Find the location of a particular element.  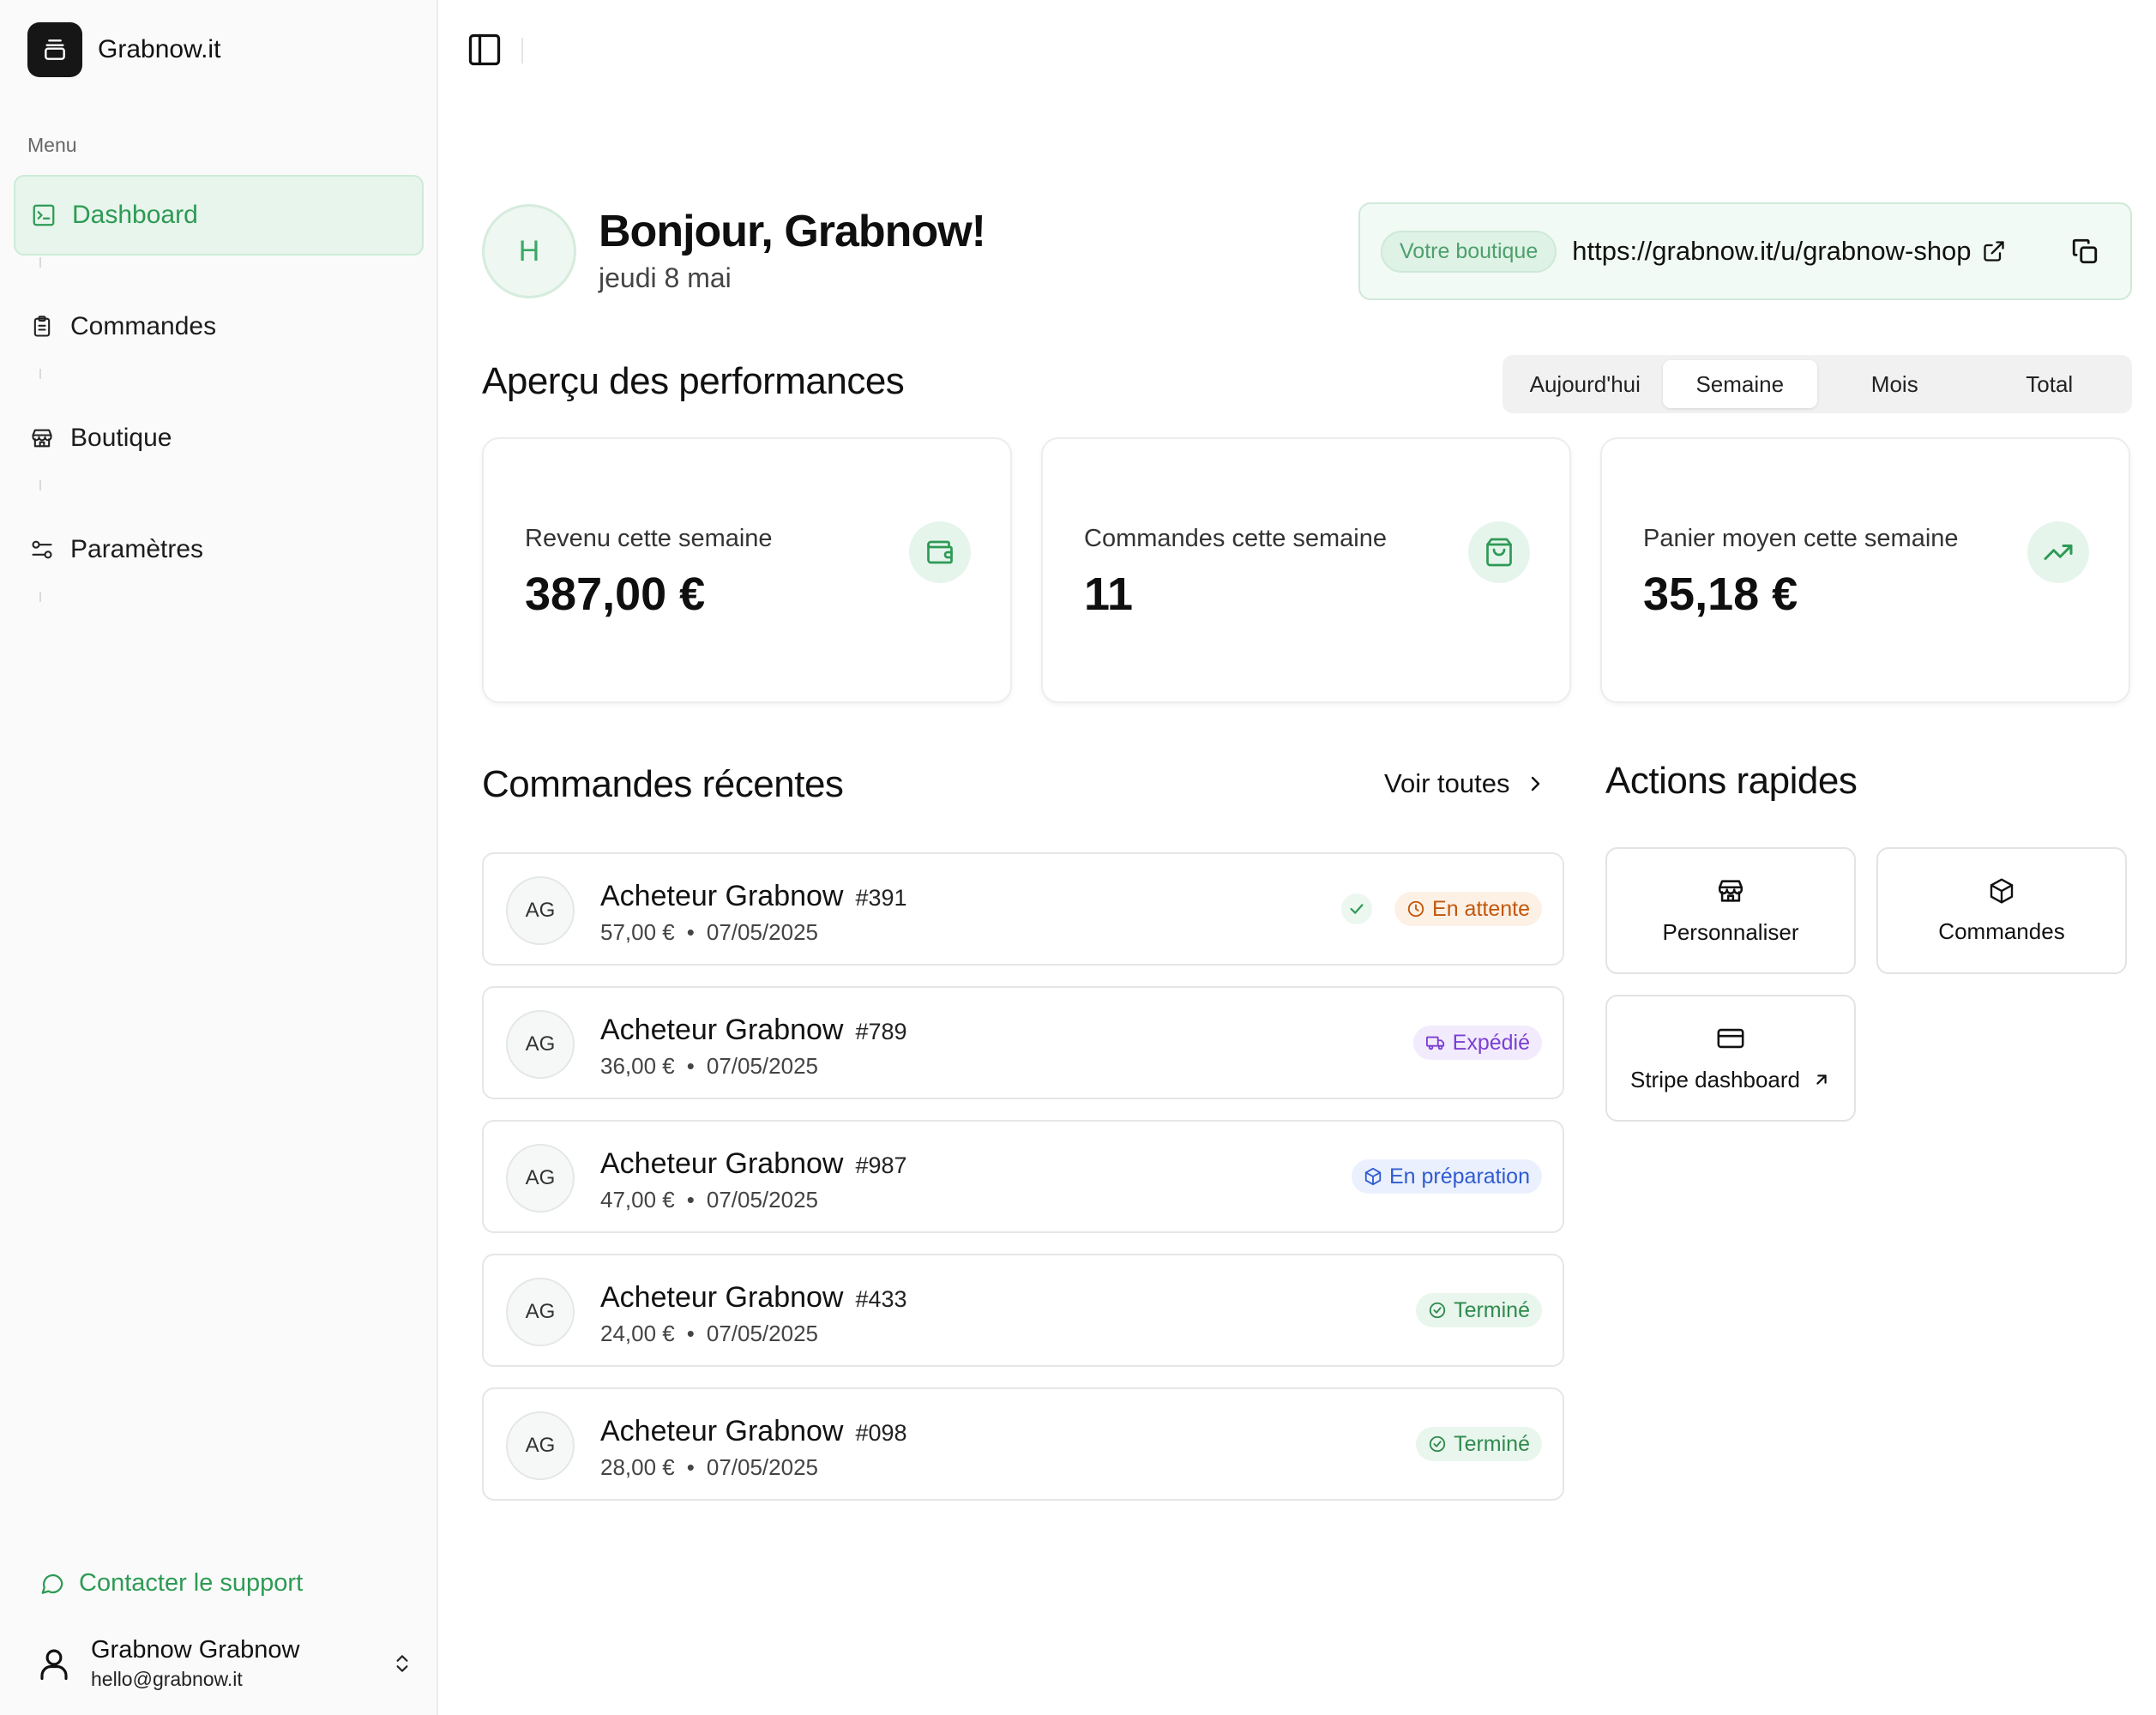

sidebar-toggle-button is located at coordinates (484, 50).